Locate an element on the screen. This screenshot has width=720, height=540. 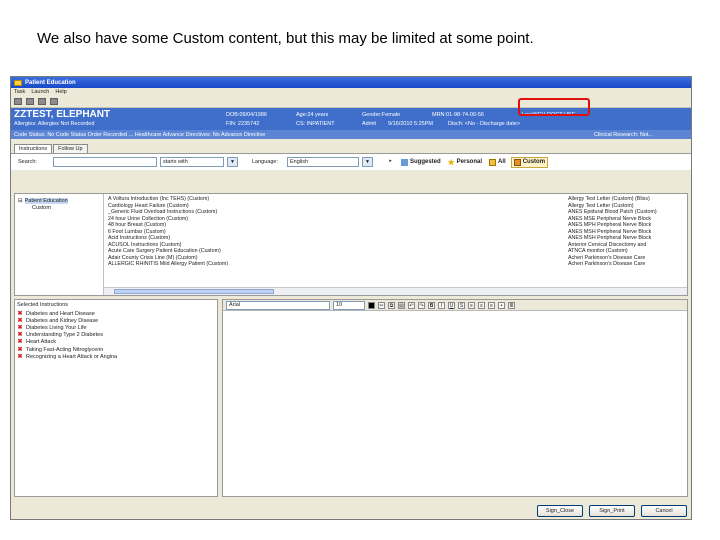
options-icon is located at coordinates (54, 101).